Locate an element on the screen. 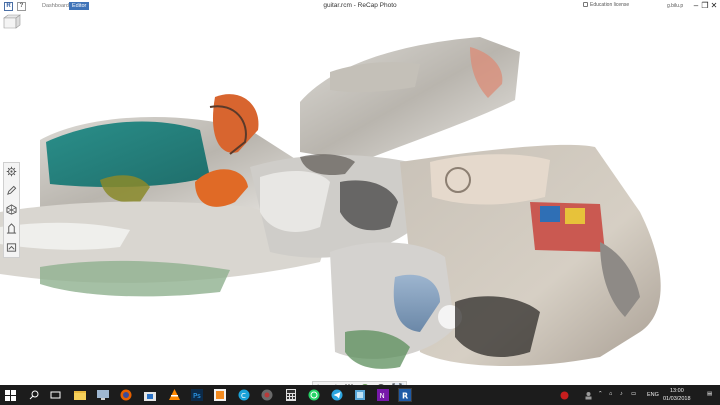 Image resolution: width=720 pixels, height=405 pixels. onenote-icon: N is located at coordinates (383, 395).